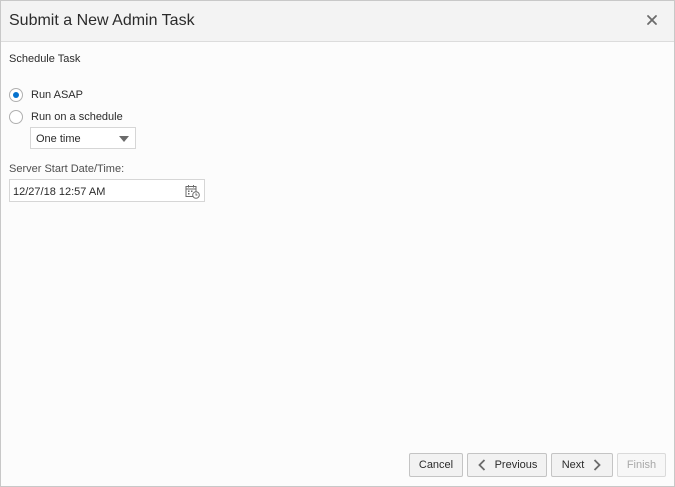 The width and height of the screenshot is (675, 487). What do you see at coordinates (67, 169) in the screenshot?
I see `start-datetime-label: Server Start Date/Time:` at bounding box center [67, 169].